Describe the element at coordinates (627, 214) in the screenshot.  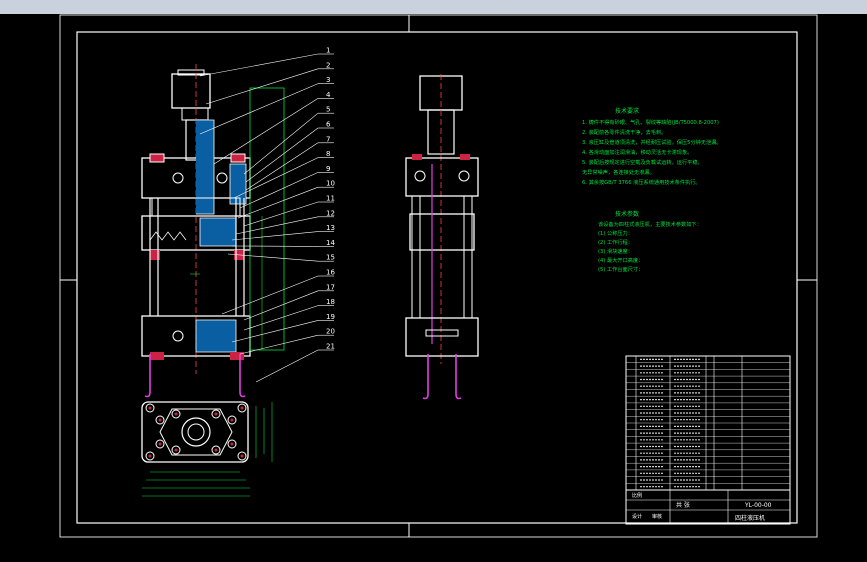
I see `params-title: 技术参数` at that location.